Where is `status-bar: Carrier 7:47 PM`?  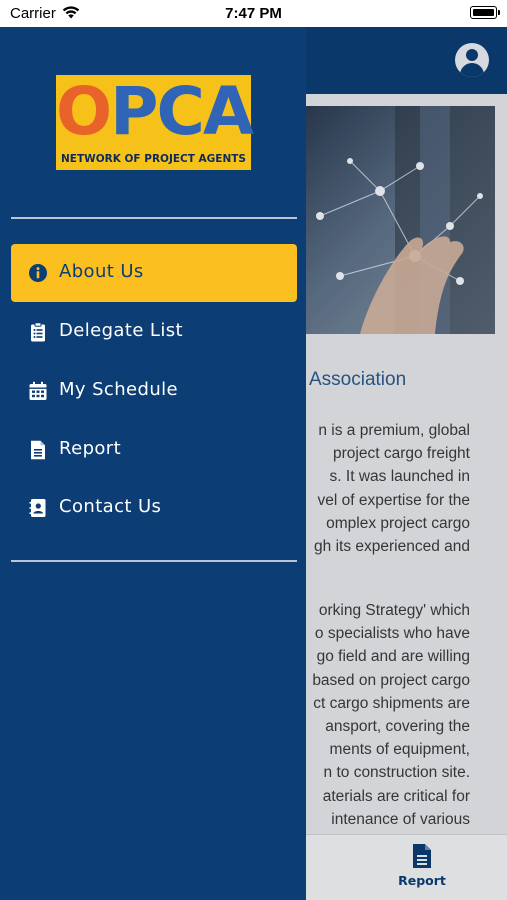
status-bar: Carrier 7:47 PM is located at coordinates (253, 13).